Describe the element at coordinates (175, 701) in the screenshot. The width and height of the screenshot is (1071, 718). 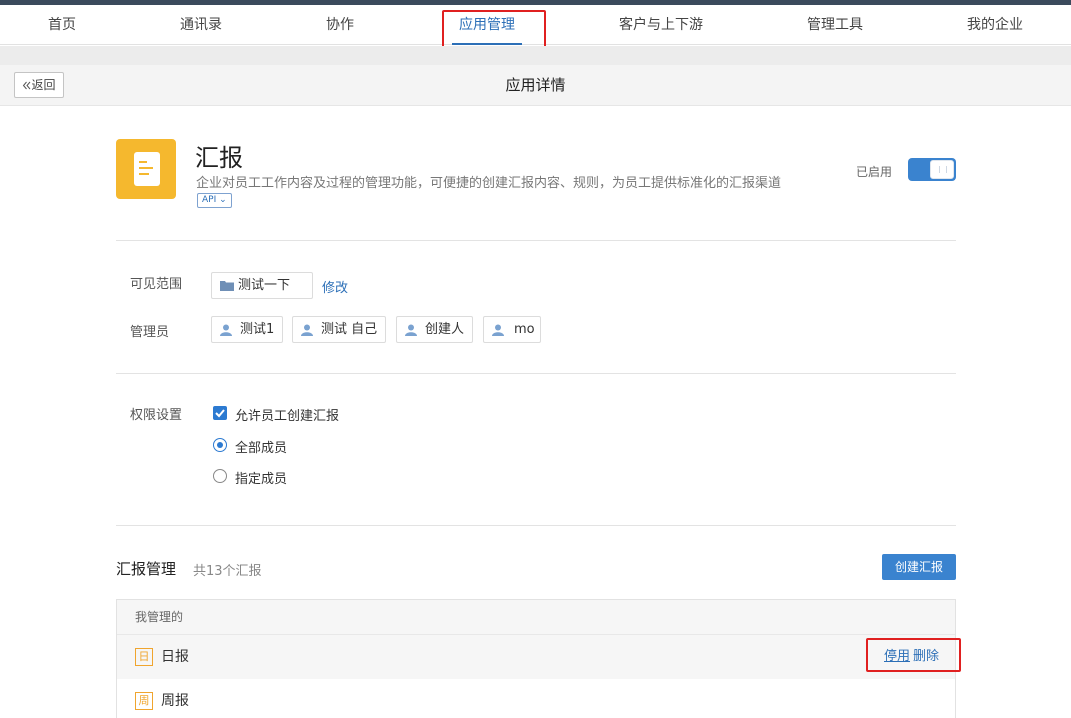
I see `report-name: 周报` at that location.